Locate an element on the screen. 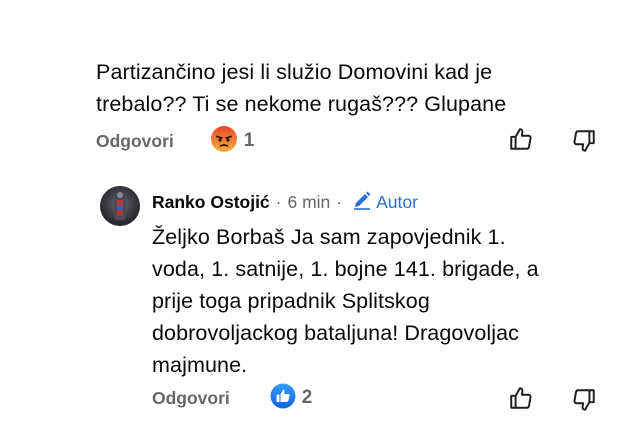 This screenshot has height=432, width=622. comment-1-line-2: trebalo?? Ti se nekome rugaš??? Glupane is located at coordinates (301, 104).